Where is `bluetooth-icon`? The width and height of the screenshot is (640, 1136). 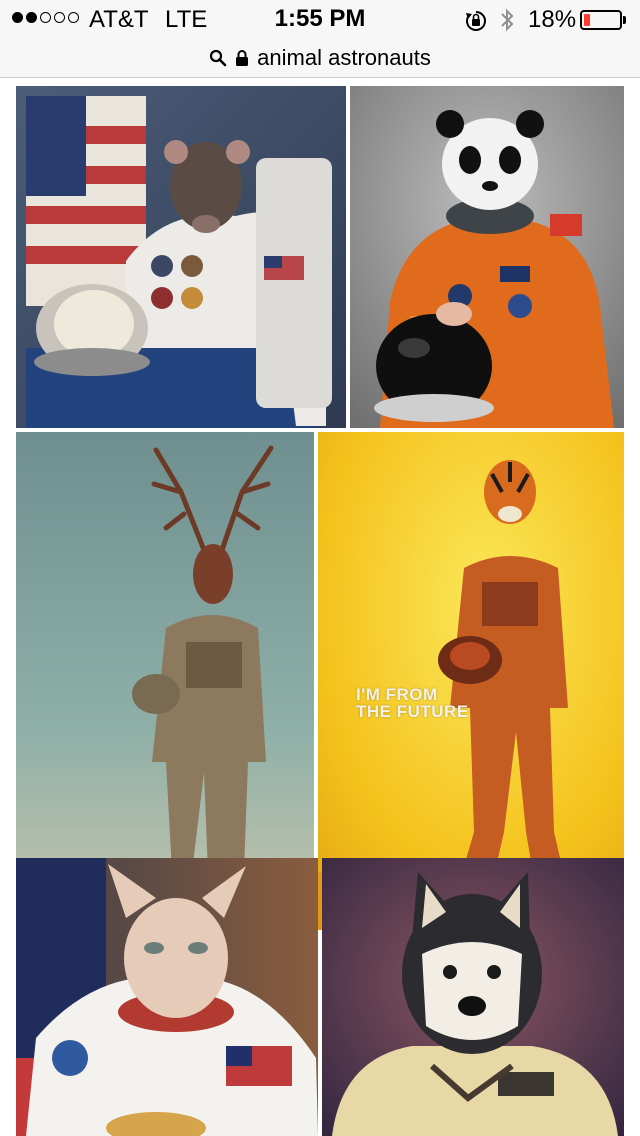
bluetooth-icon is located at coordinates (507, 20).